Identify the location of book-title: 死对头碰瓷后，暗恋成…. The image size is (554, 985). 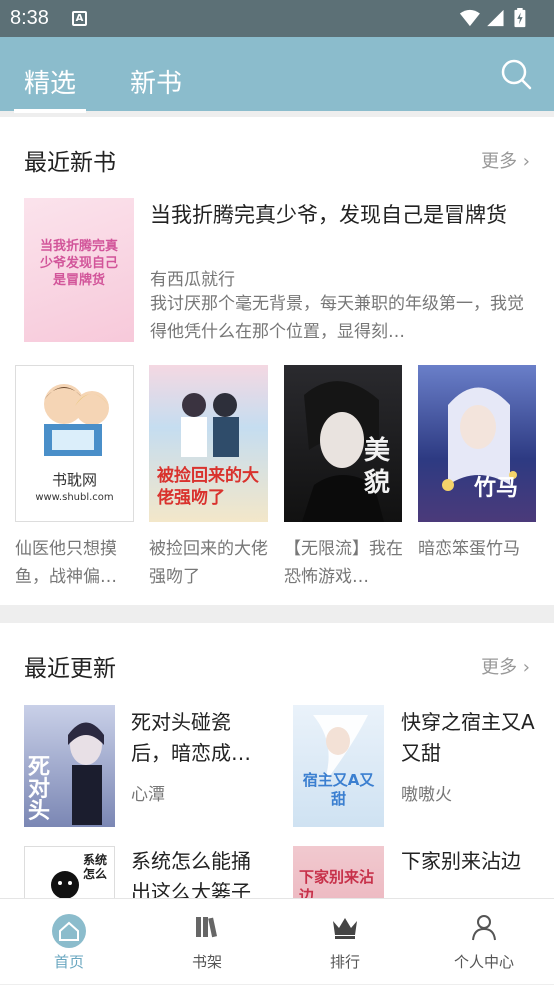
(196, 738).